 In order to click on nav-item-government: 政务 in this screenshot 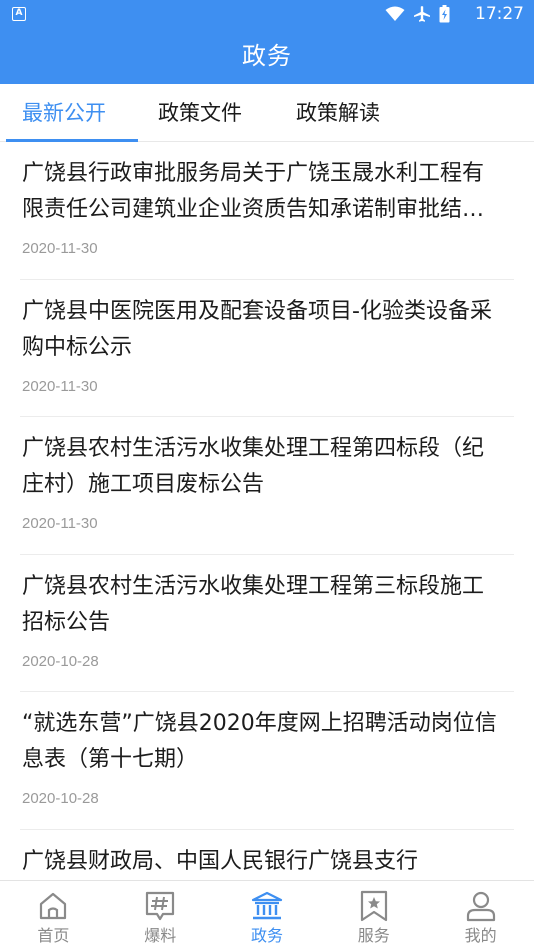, I will do `click(267, 915)`.